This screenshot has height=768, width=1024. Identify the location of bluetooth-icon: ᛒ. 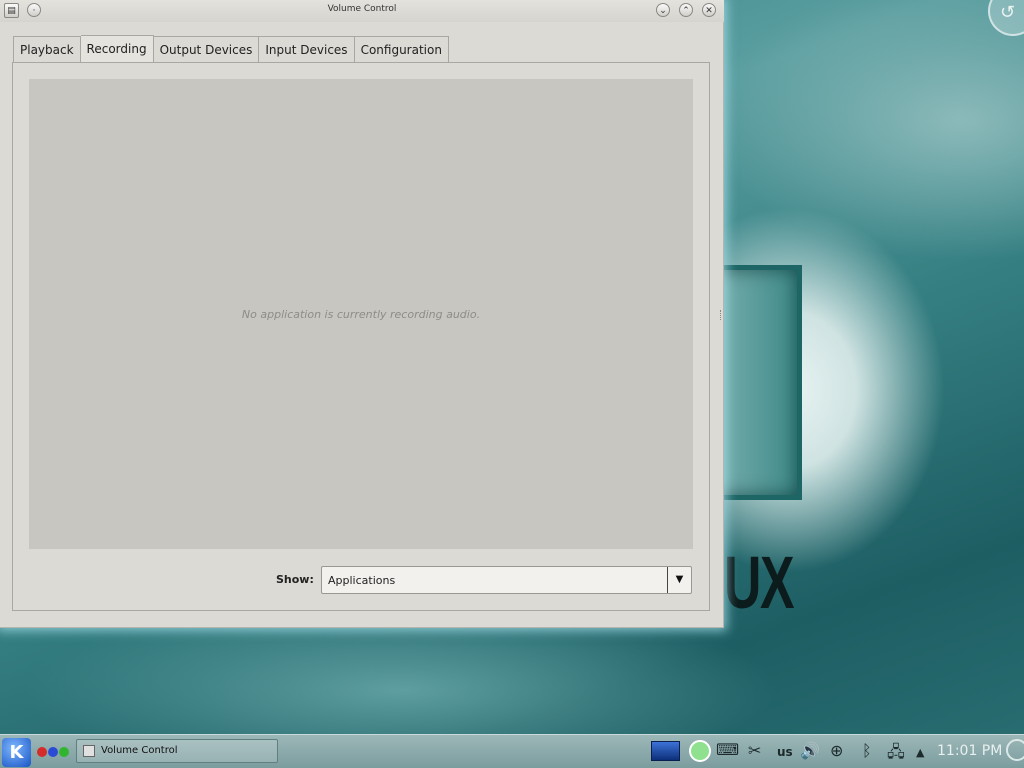
(867, 750).